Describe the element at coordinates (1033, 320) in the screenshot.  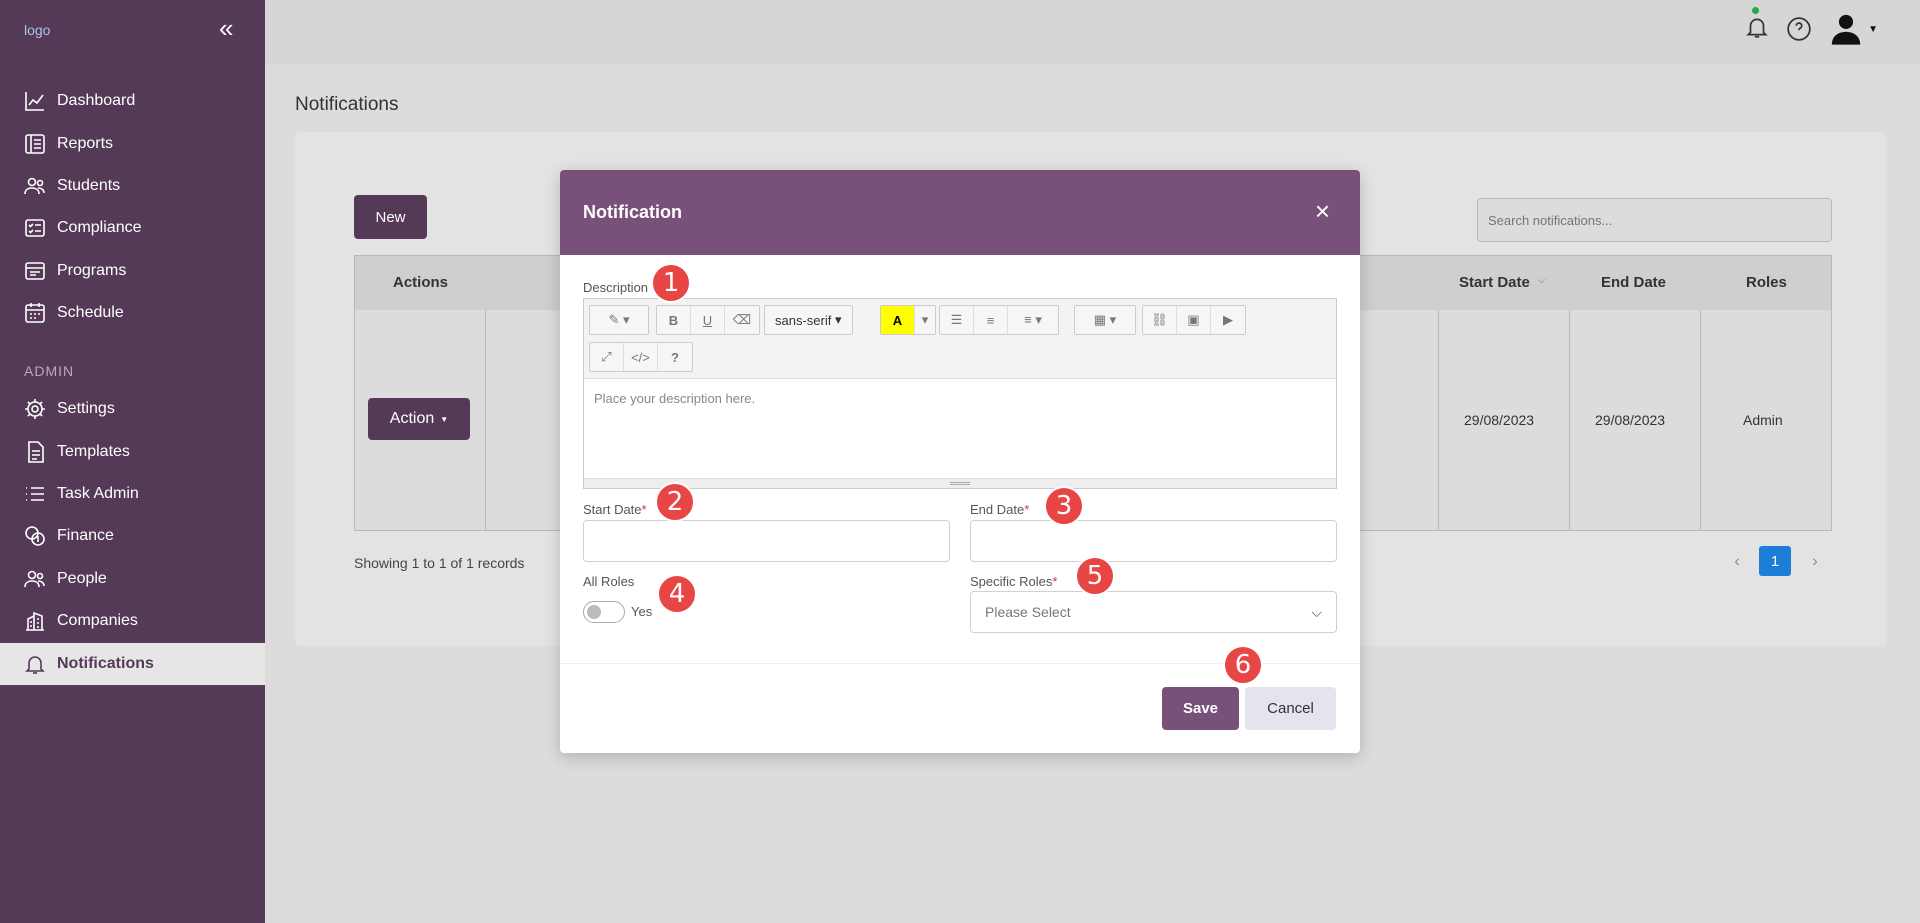
I see `align-icon: ≡ ▾` at that location.